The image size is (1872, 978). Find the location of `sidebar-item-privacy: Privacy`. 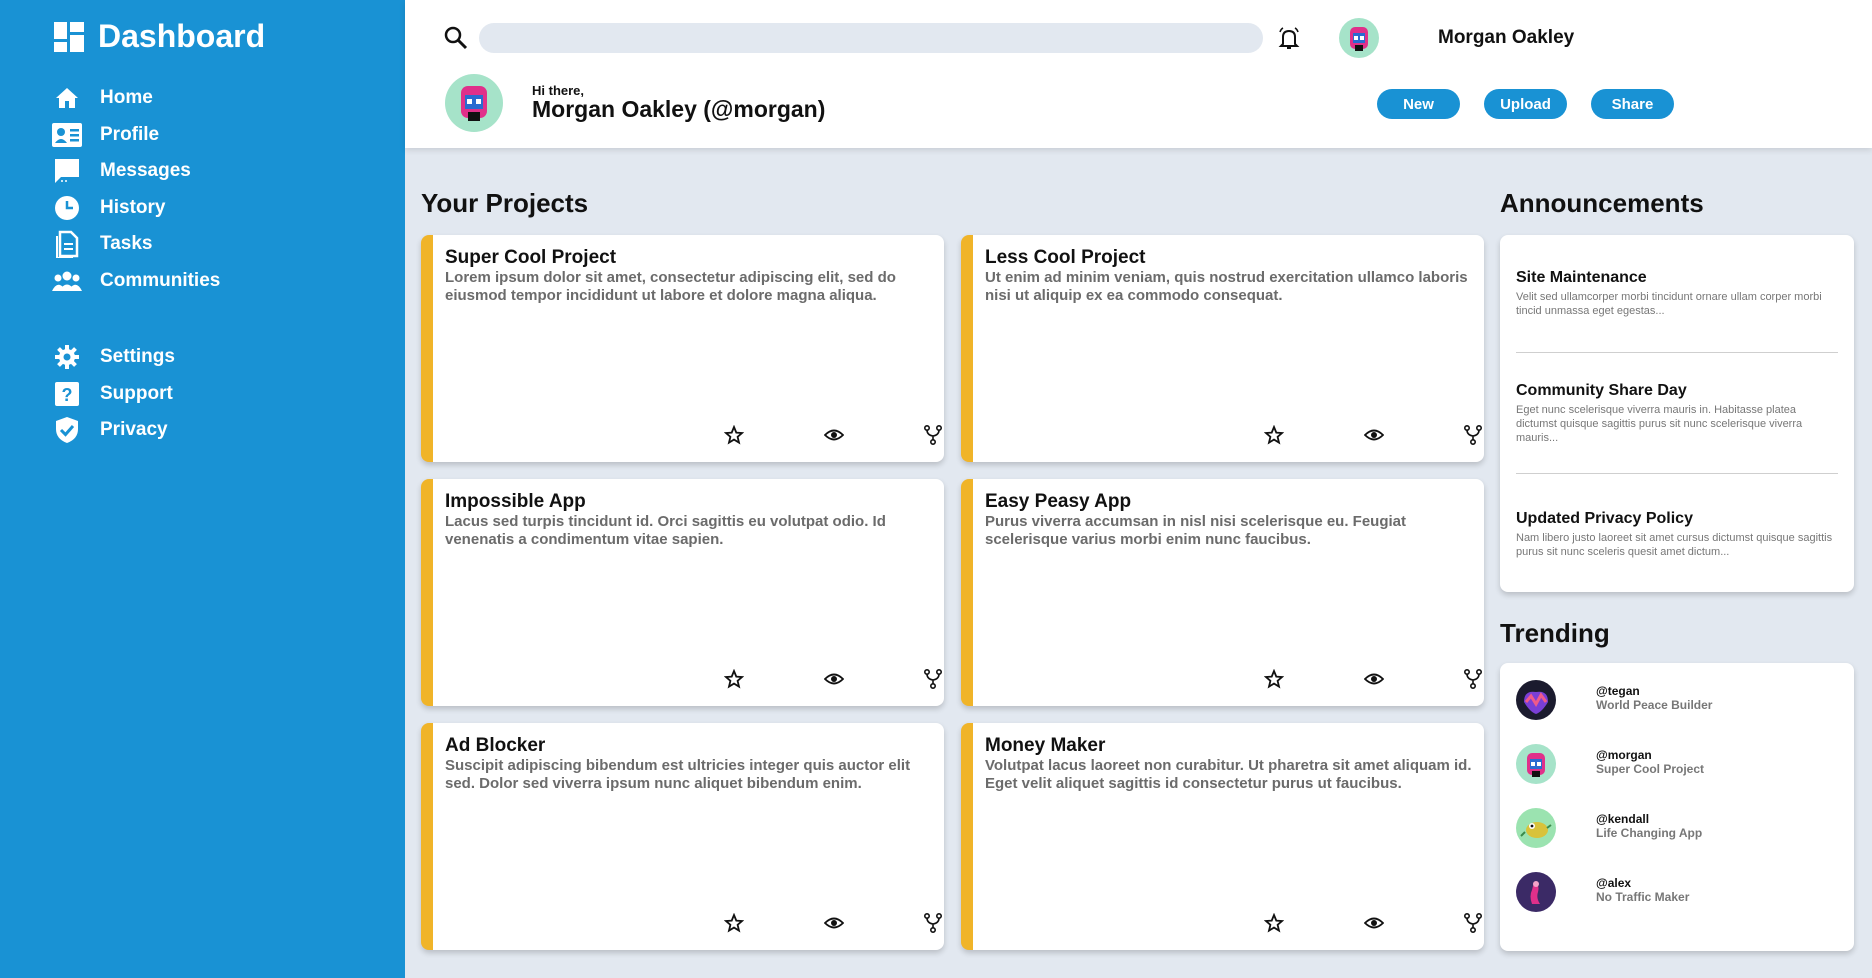

sidebar-item-privacy: Privacy is located at coordinates (136, 430).